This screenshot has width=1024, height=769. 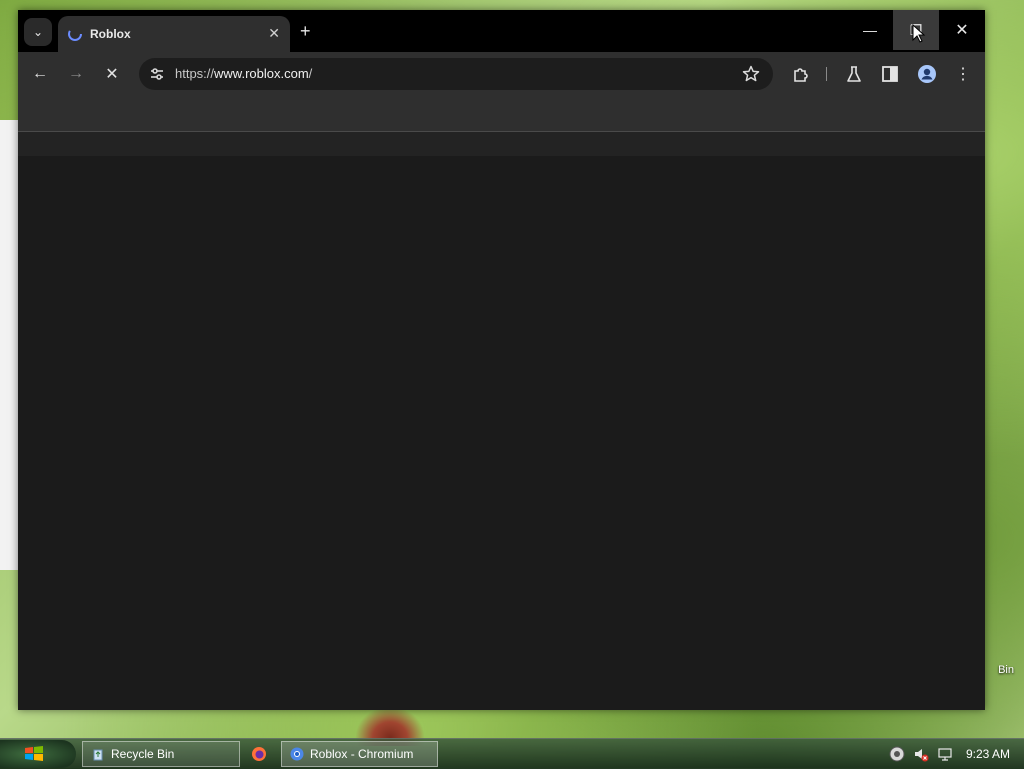 I want to click on url-text: https://www.roblox.com/, so click(x=243, y=73).